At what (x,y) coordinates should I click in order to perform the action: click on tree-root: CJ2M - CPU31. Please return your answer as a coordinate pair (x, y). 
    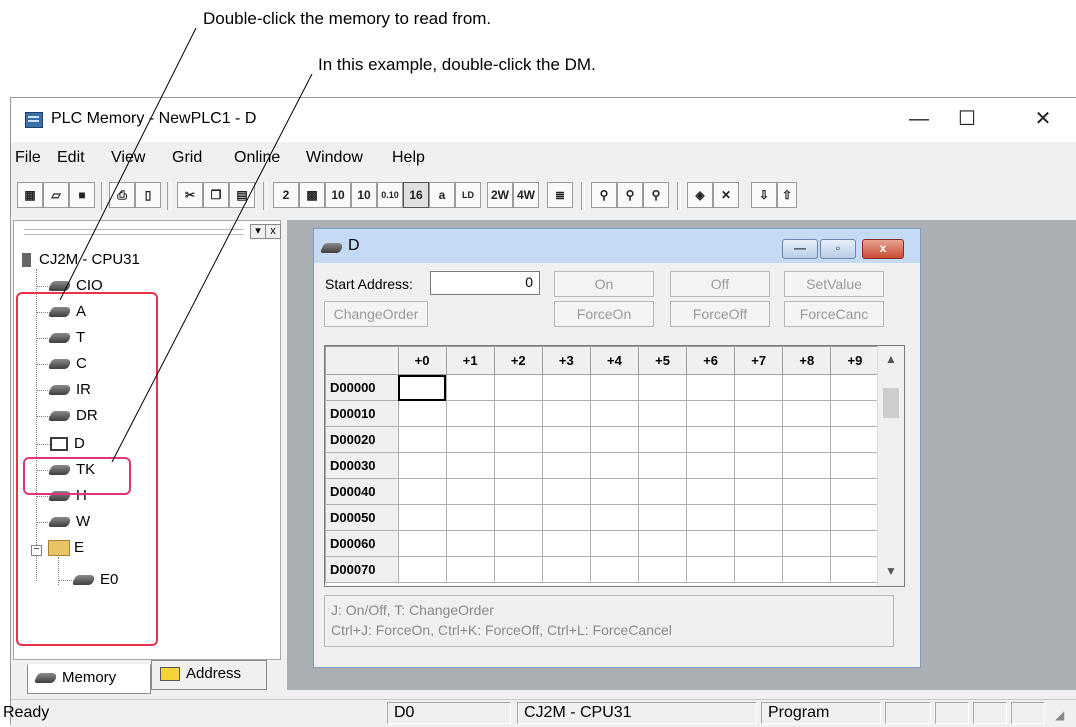
    Looking at the image, I should click on (81, 259).